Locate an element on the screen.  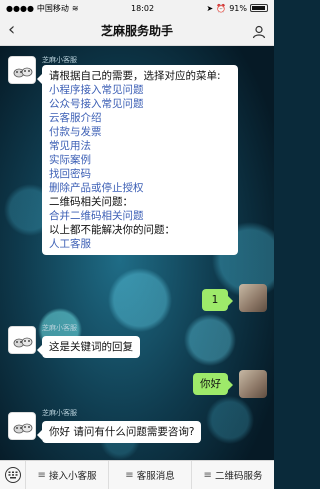
menu-link-reset-password: 找回密码 is located at coordinates (140, 174).